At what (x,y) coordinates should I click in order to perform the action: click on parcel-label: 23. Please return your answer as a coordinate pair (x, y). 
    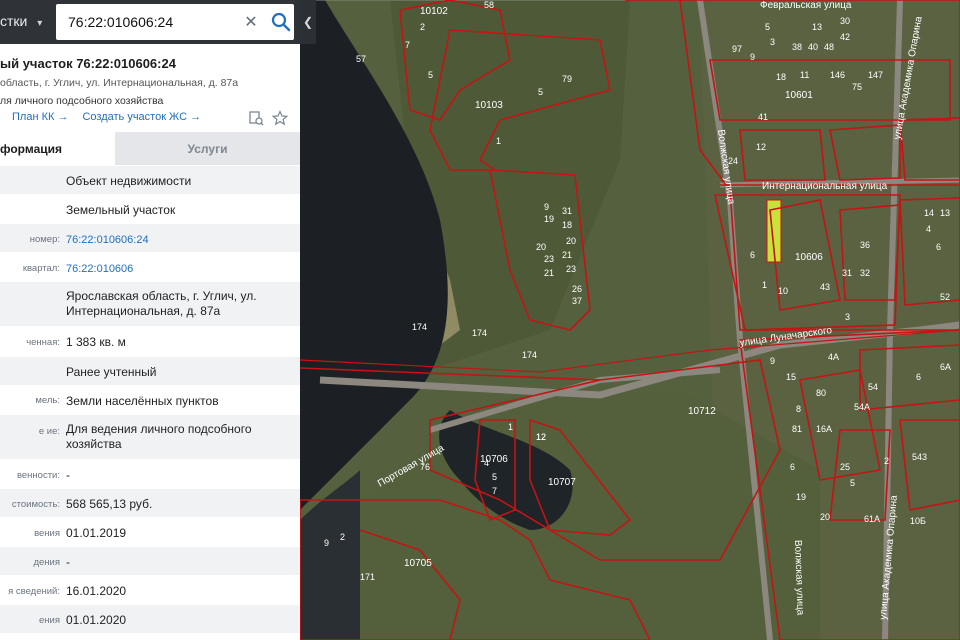
    Looking at the image, I should click on (549, 259).